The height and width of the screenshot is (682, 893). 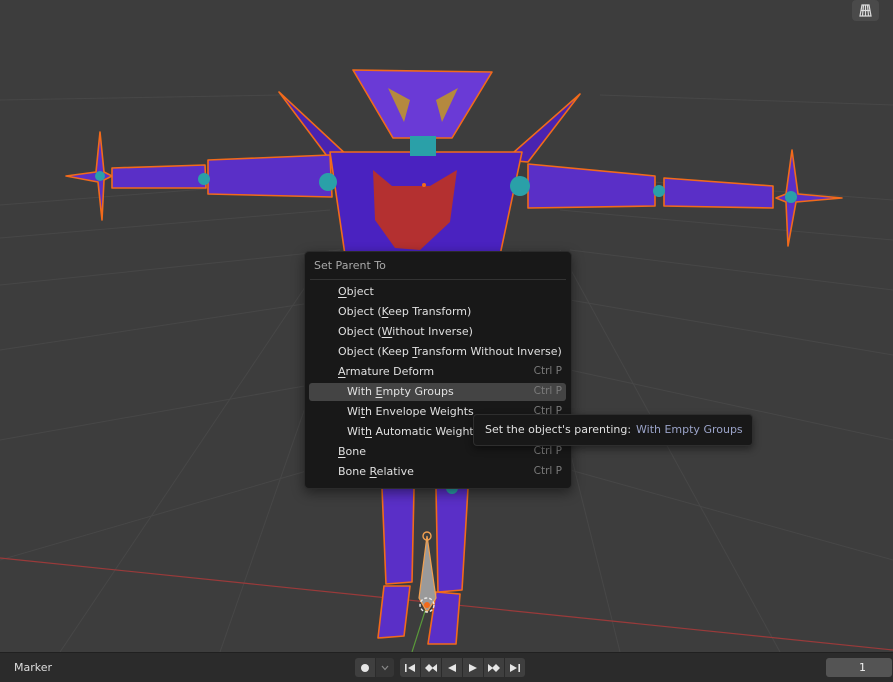 I want to click on menu-item-armature-deform: Armature Deform Ctrl P, so click(x=437, y=372).